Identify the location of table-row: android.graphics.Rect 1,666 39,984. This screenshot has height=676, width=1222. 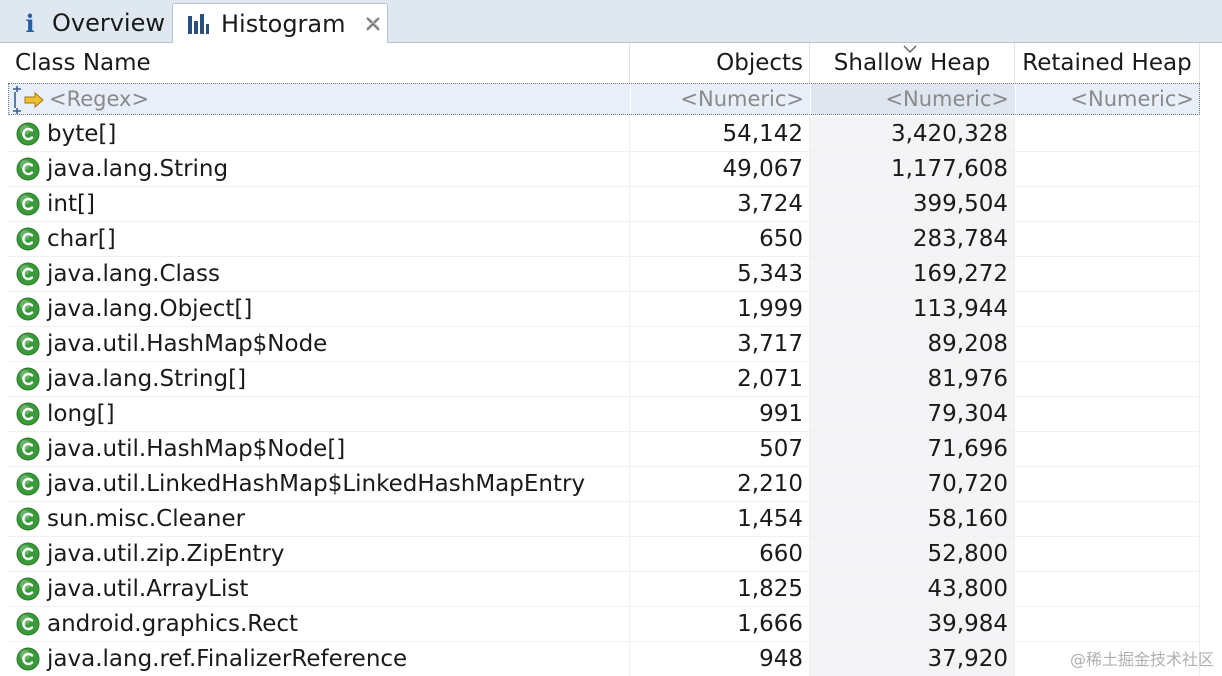
(604, 624).